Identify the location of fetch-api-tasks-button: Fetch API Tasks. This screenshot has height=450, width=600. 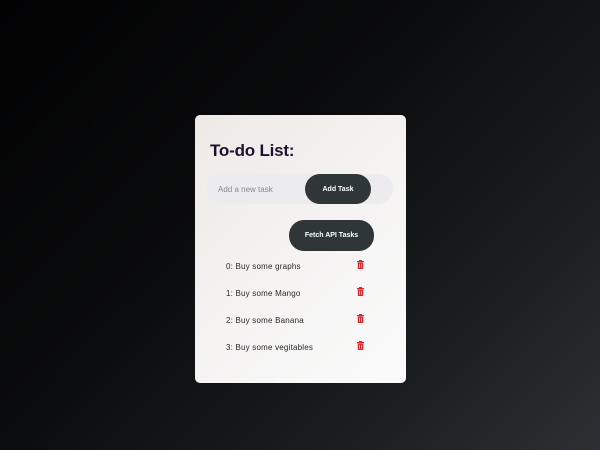
(331, 235).